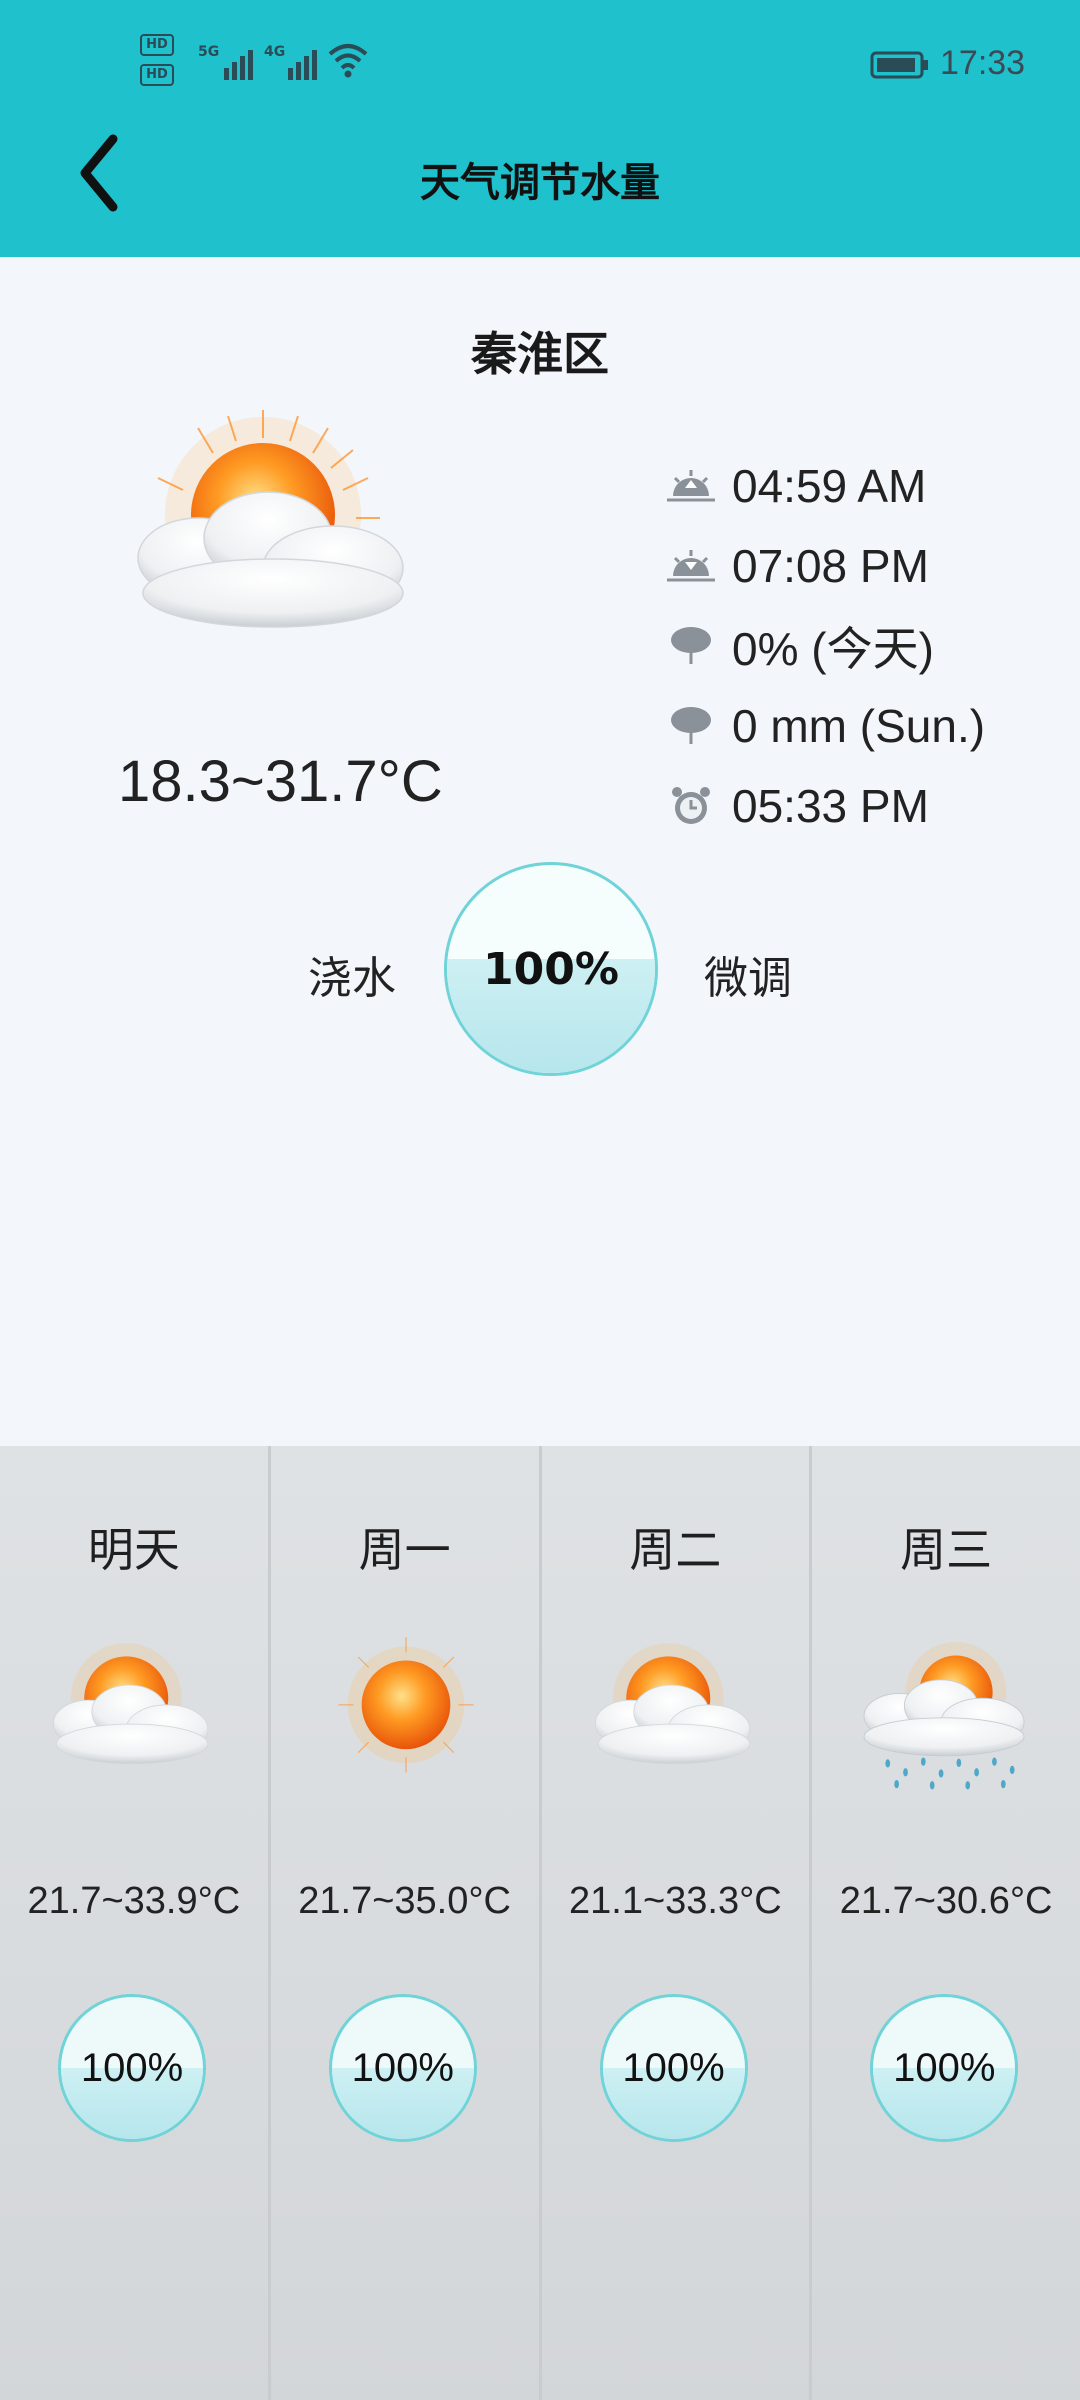 The width and height of the screenshot is (1080, 2400). What do you see at coordinates (833, 649) in the screenshot?
I see `rain-chance: 0% (今天)` at bounding box center [833, 649].